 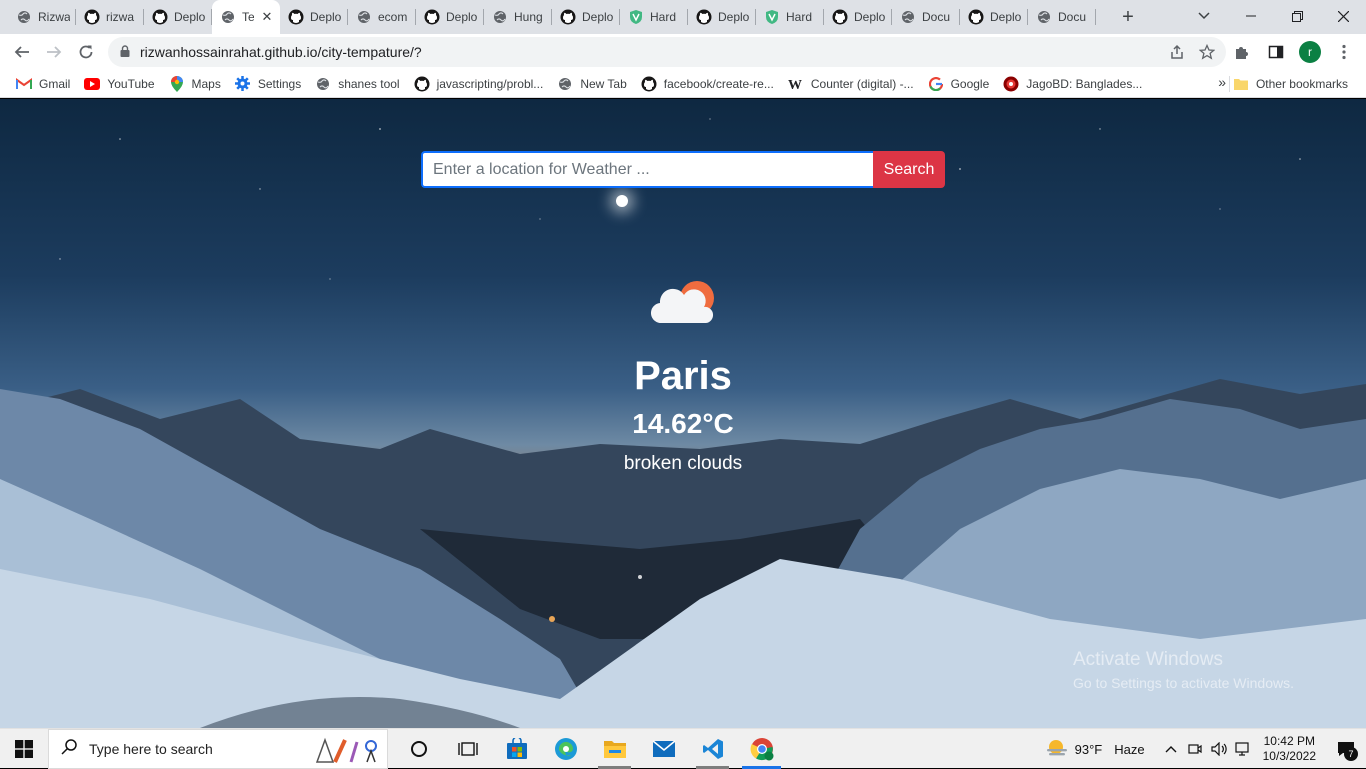 I want to click on youtube-icon, so click(x=92, y=84).